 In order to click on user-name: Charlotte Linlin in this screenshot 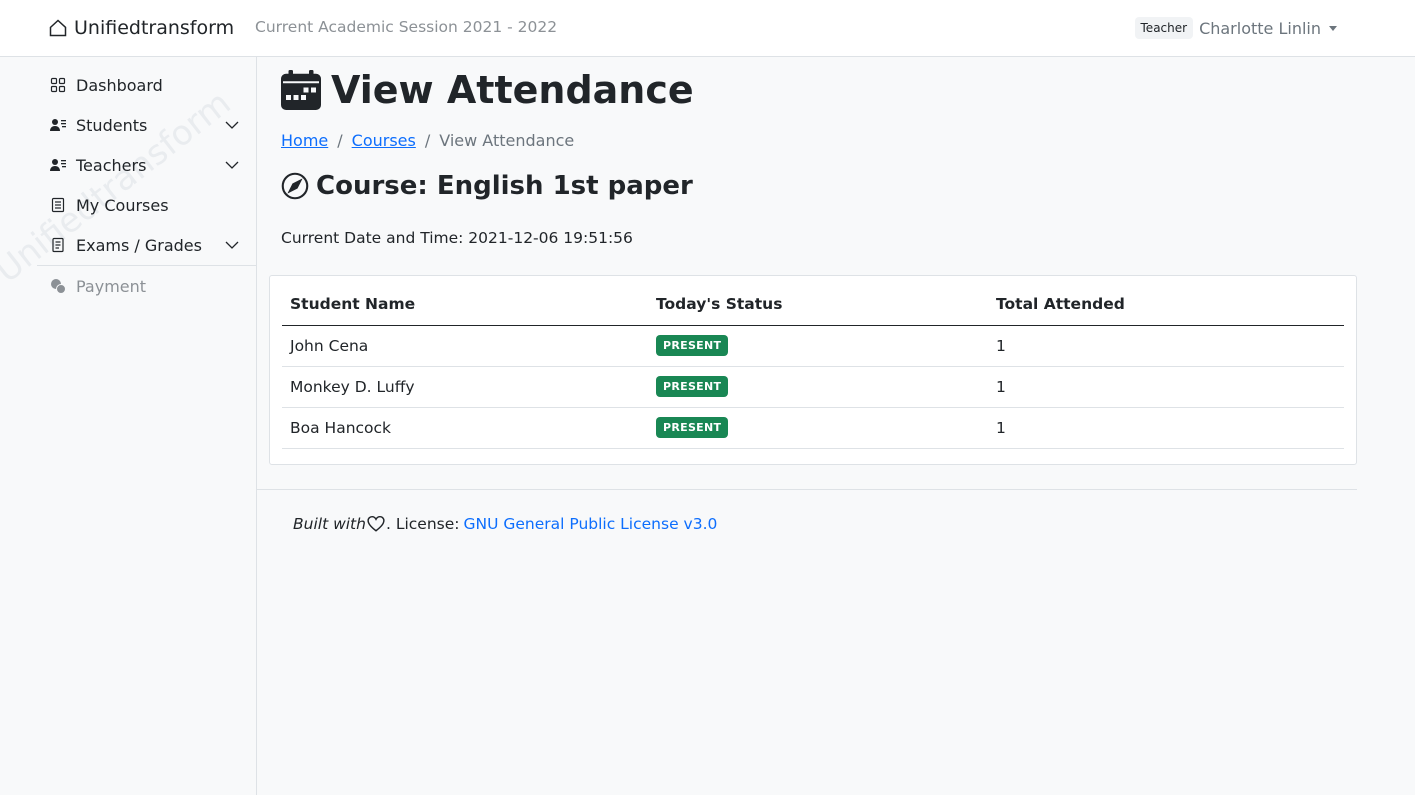, I will do `click(1260, 28)`.